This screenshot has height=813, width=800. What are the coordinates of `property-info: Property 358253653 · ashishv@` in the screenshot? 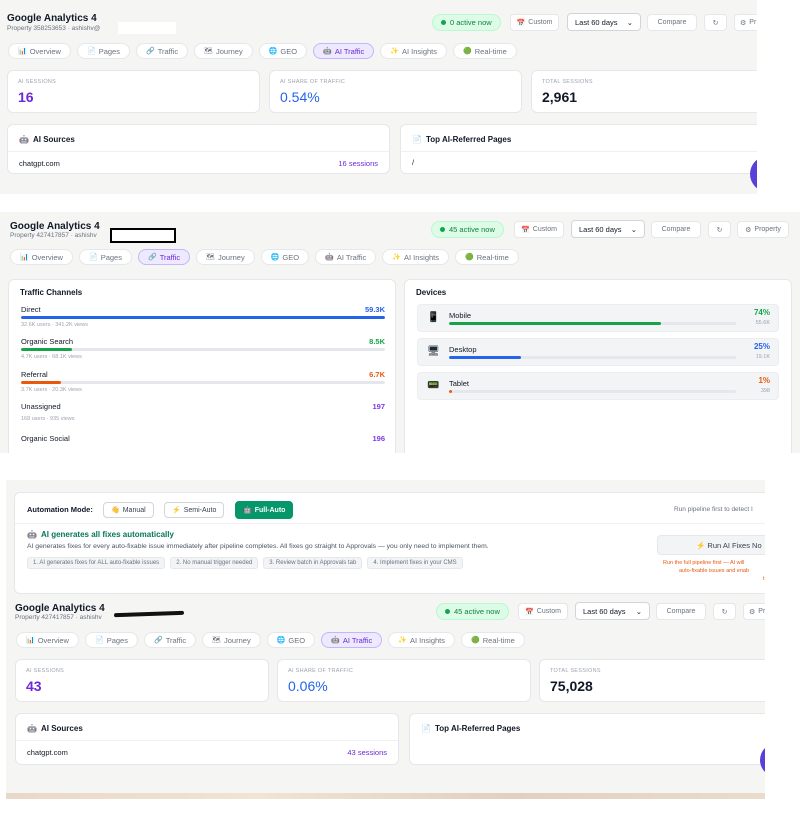 It's located at (54, 28).